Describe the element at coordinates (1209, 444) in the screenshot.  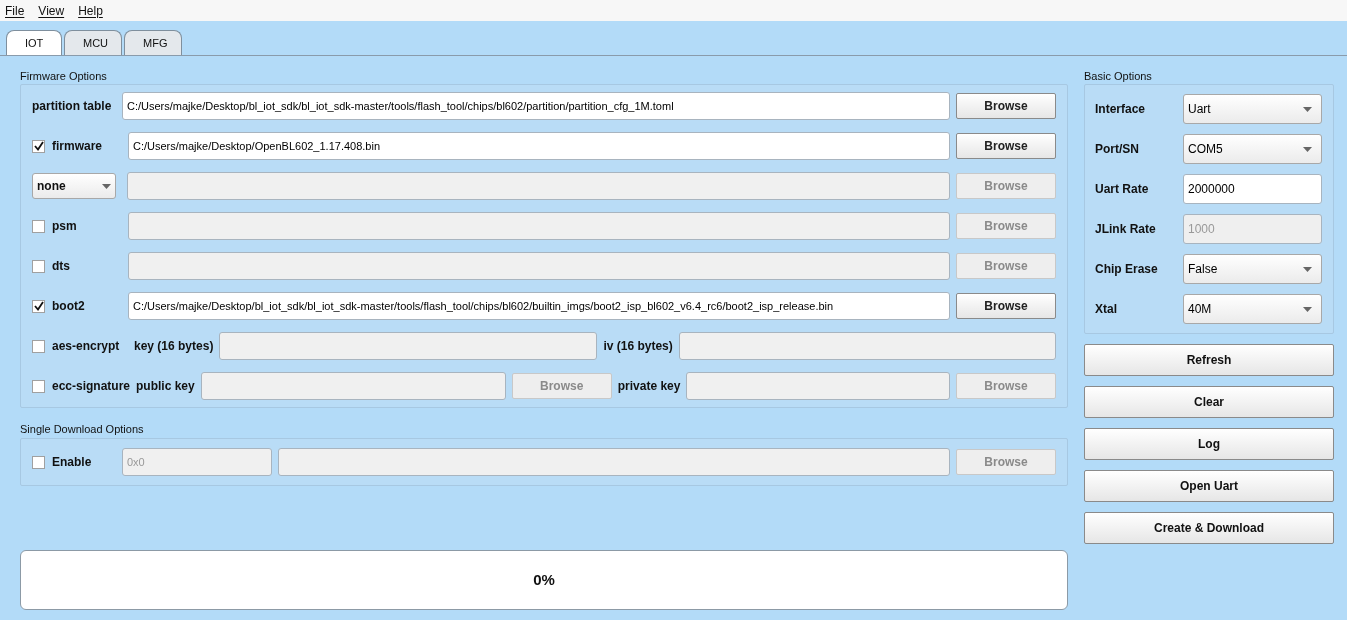
I see `action-button: Log` at that location.